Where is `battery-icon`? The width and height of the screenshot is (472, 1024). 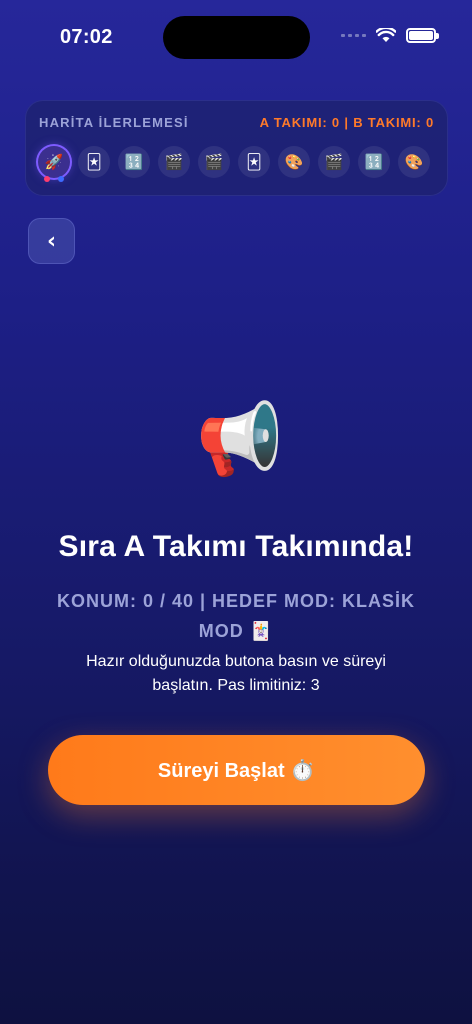 battery-icon is located at coordinates (422, 35).